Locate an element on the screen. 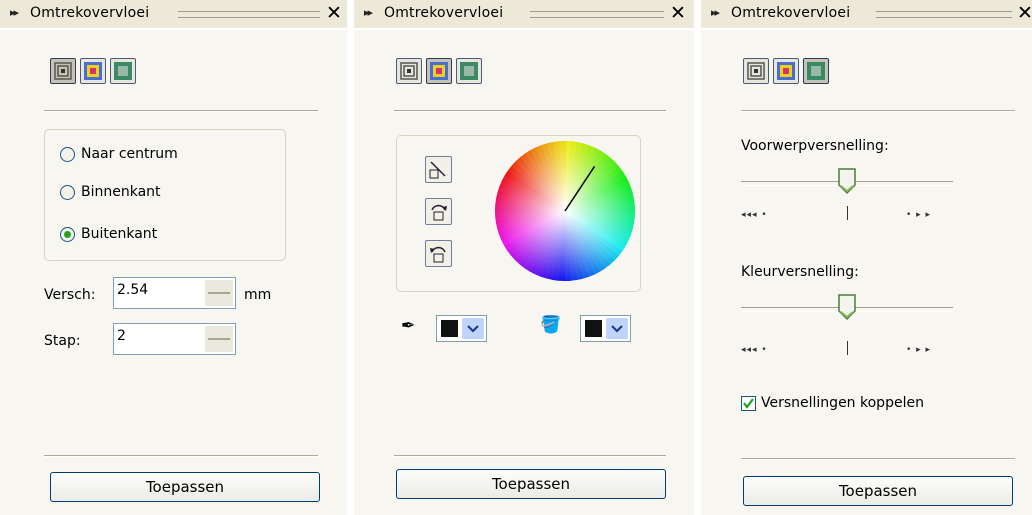 This screenshot has height=515, width=1032. fill-bucket-icon: 🪣 is located at coordinates (551, 325).